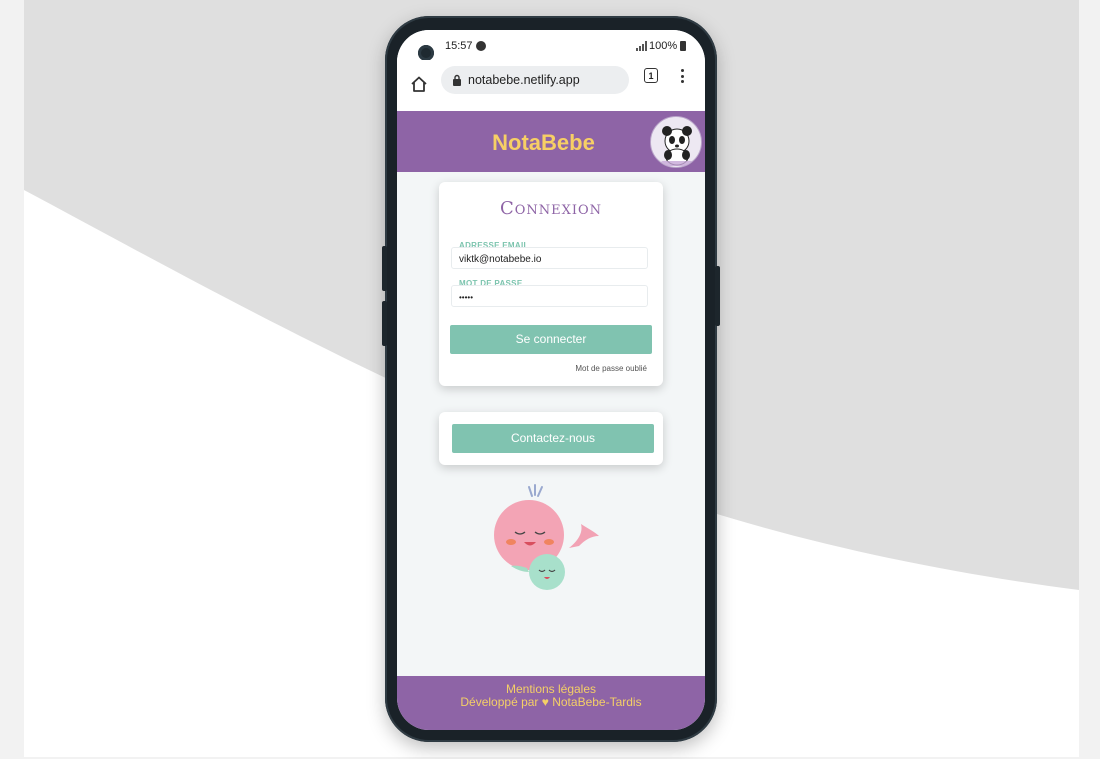  Describe the element at coordinates (546, 537) in the screenshot. I see `whale-illustration` at that location.